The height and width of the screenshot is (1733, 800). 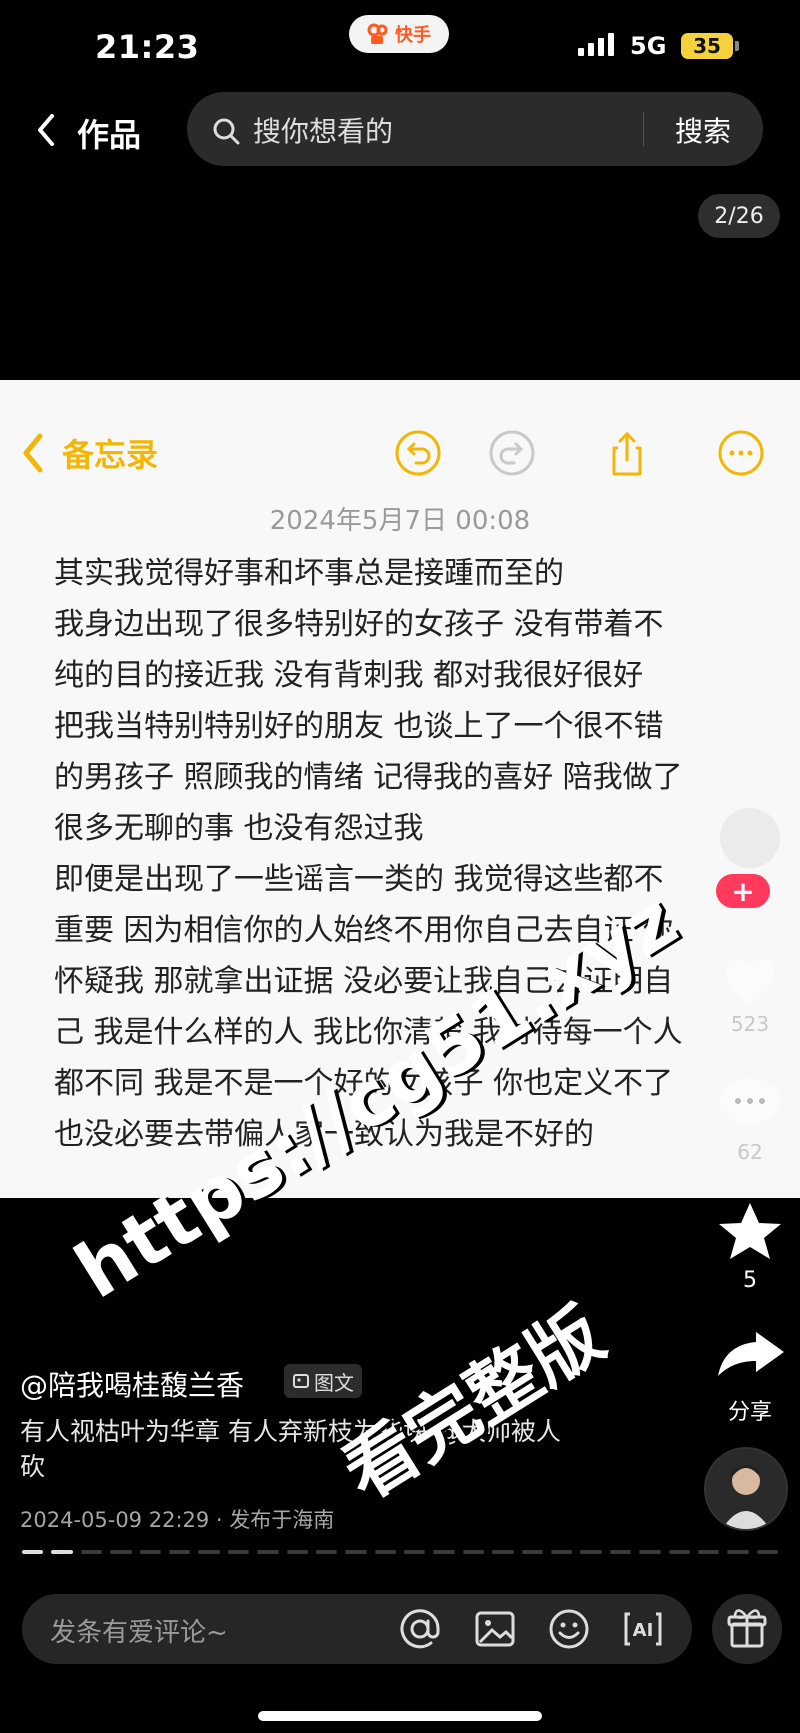 I want to click on memo-date: 2024年5月7日 00:08, so click(x=400, y=521).